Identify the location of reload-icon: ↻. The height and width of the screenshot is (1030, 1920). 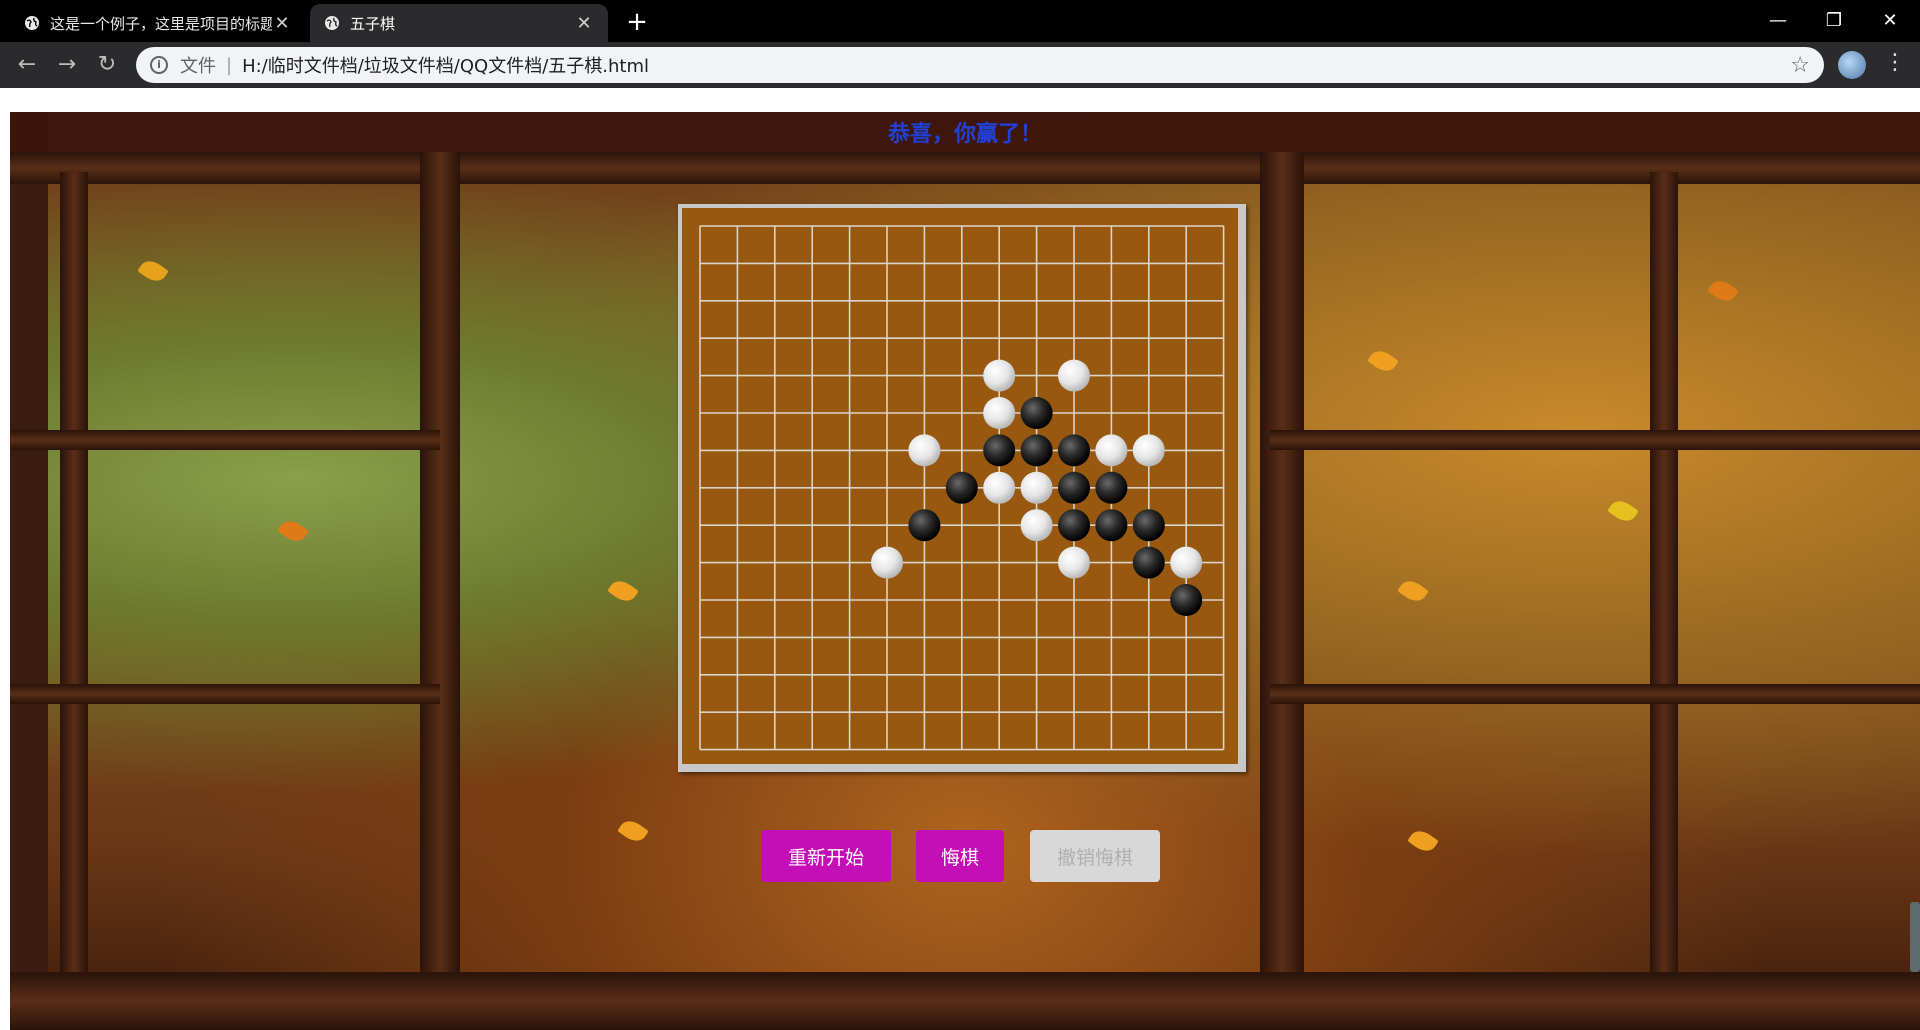
(107, 65).